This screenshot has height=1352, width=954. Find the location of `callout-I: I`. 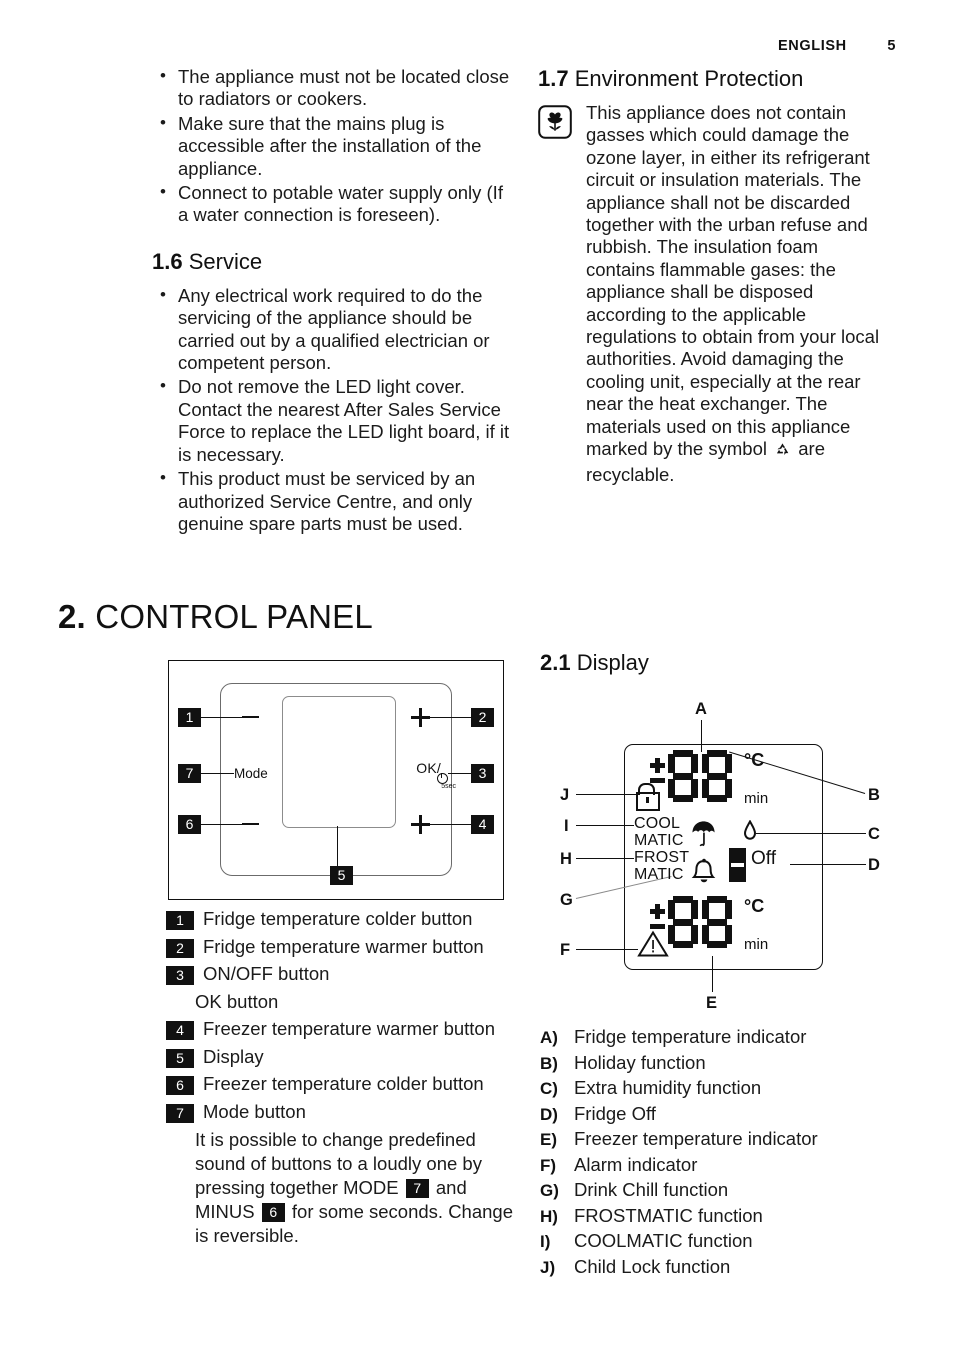

callout-I: I is located at coordinates (566, 826).